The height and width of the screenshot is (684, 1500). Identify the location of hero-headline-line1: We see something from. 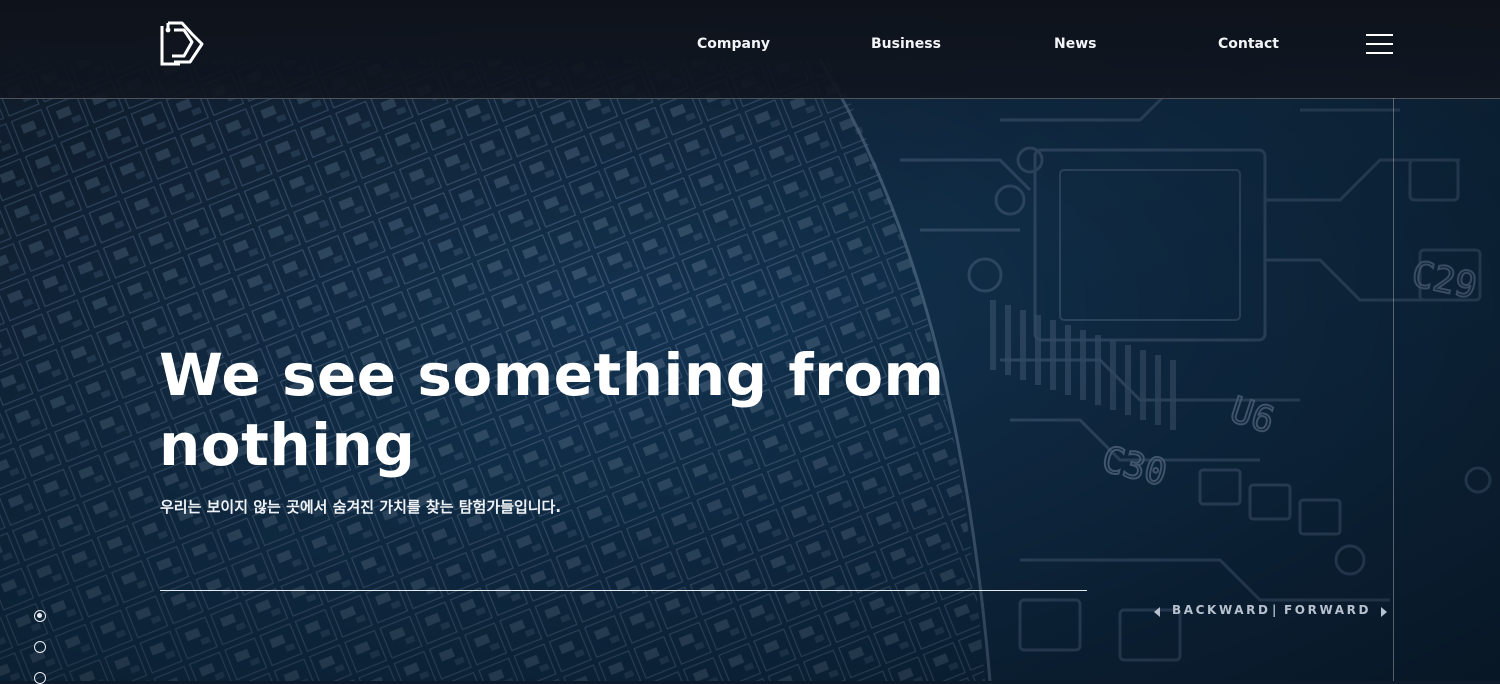
(552, 375).